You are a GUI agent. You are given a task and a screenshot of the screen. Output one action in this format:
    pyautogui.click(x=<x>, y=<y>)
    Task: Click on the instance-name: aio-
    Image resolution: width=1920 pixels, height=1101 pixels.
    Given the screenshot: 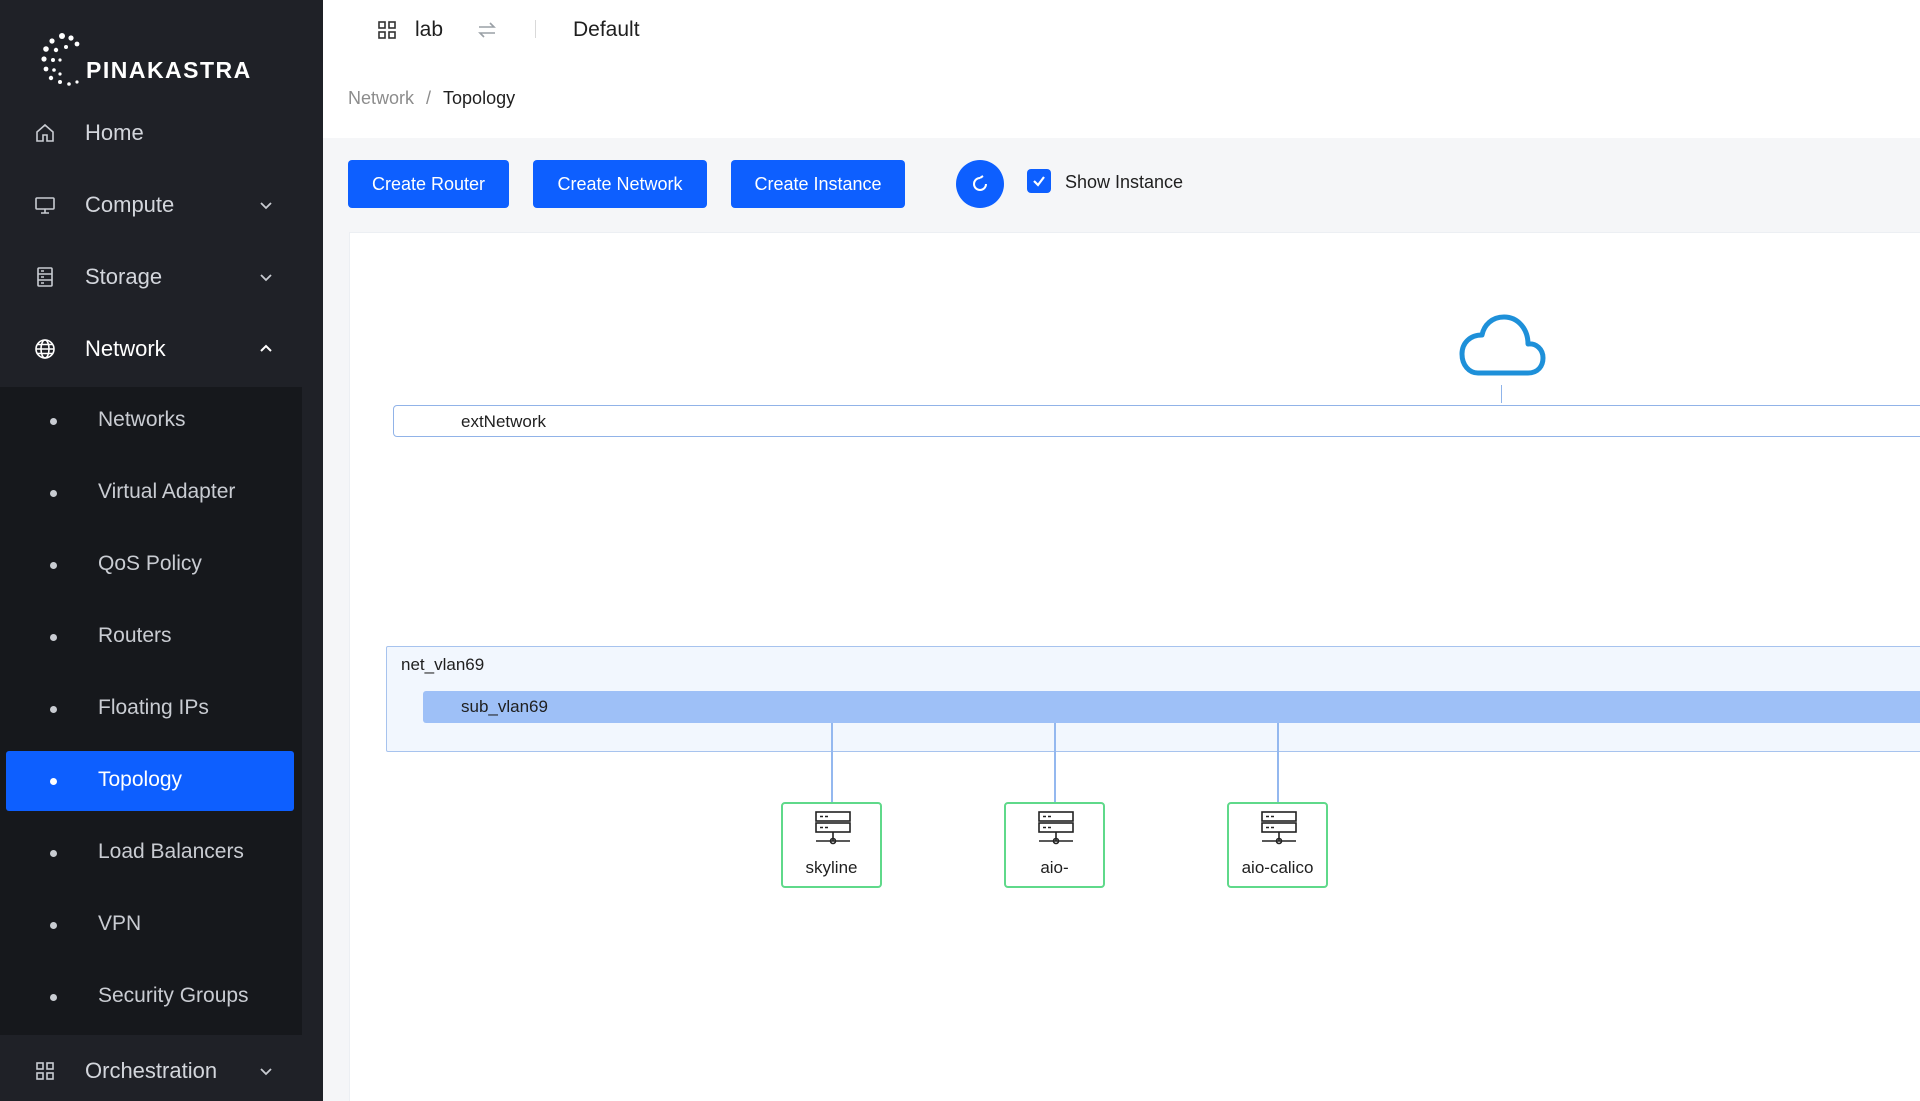 What is the action you would take?
    pyautogui.click(x=1054, y=867)
    